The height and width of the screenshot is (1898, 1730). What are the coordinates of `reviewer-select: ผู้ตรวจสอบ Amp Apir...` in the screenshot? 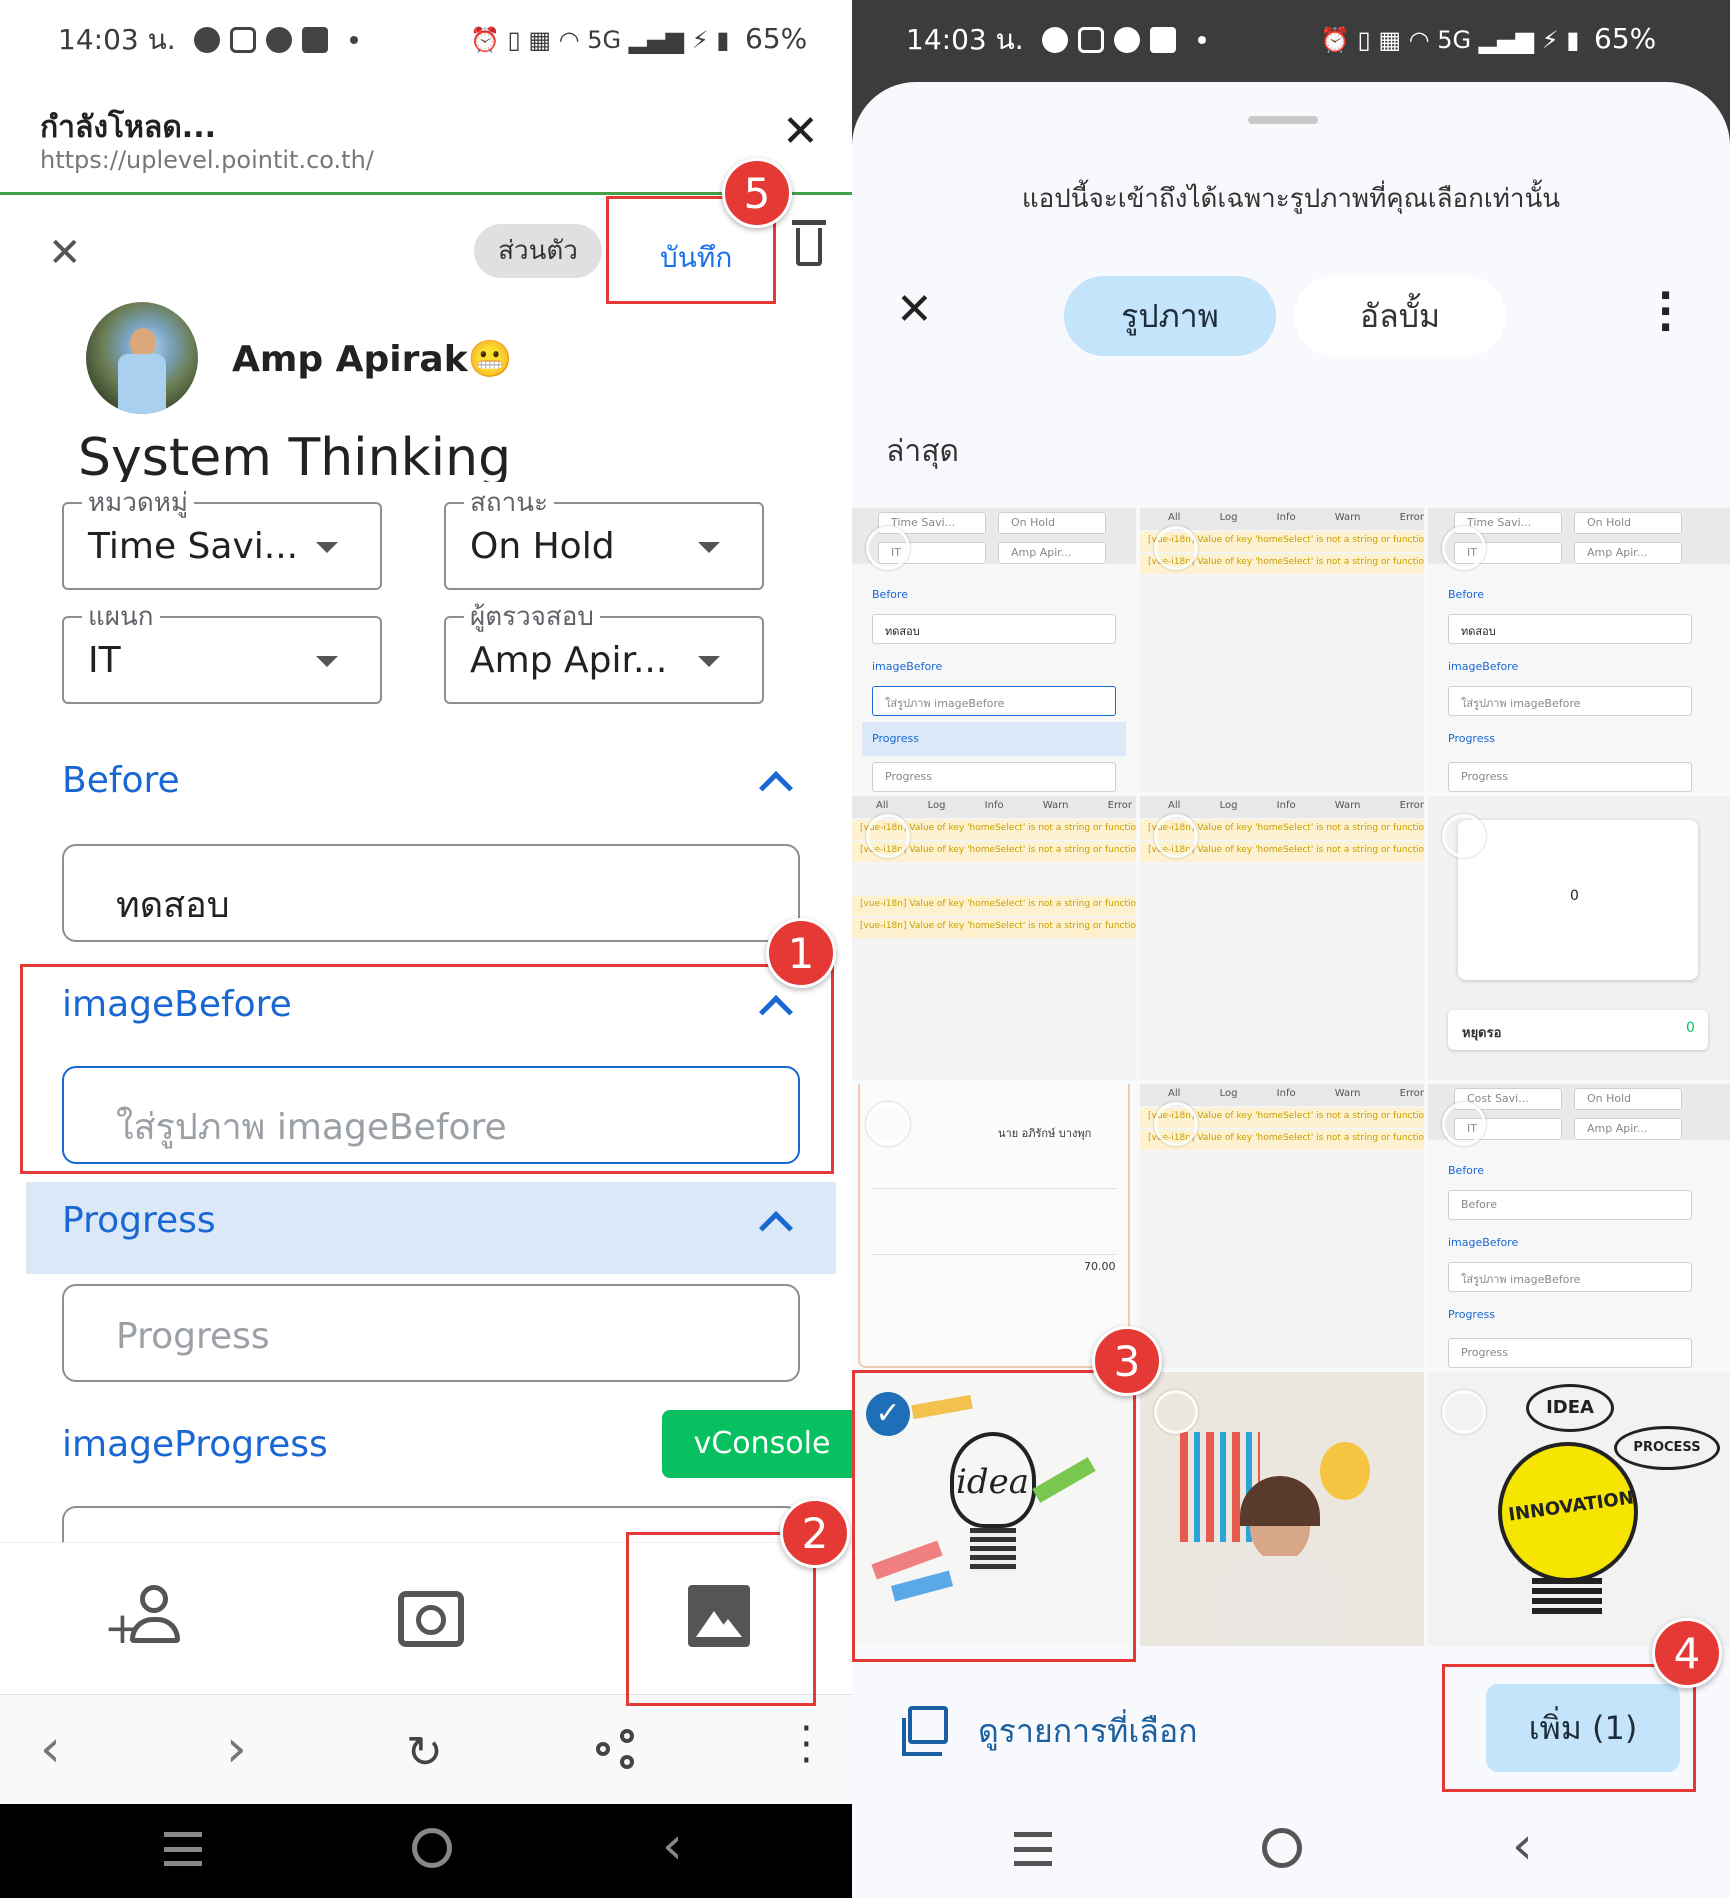 It's located at (604, 650).